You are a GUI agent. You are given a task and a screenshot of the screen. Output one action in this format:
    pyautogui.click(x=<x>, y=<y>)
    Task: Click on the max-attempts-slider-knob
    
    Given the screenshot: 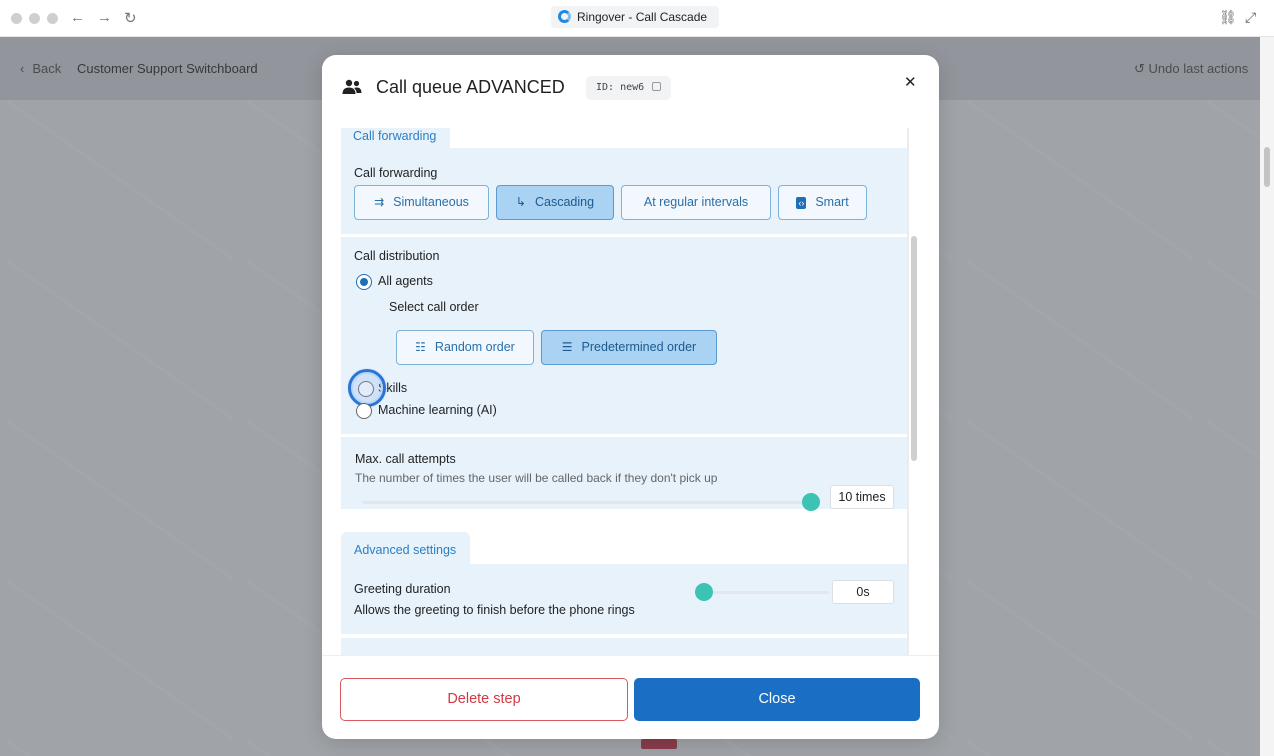 What is the action you would take?
    pyautogui.click(x=811, y=502)
    